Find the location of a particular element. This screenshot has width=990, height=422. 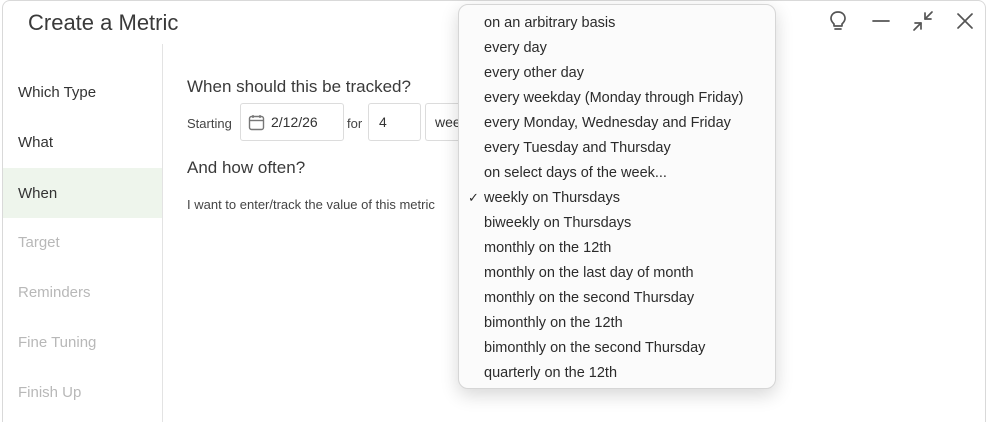

option-arbitrary-basis: on an arbitrary basis is located at coordinates (617, 22).